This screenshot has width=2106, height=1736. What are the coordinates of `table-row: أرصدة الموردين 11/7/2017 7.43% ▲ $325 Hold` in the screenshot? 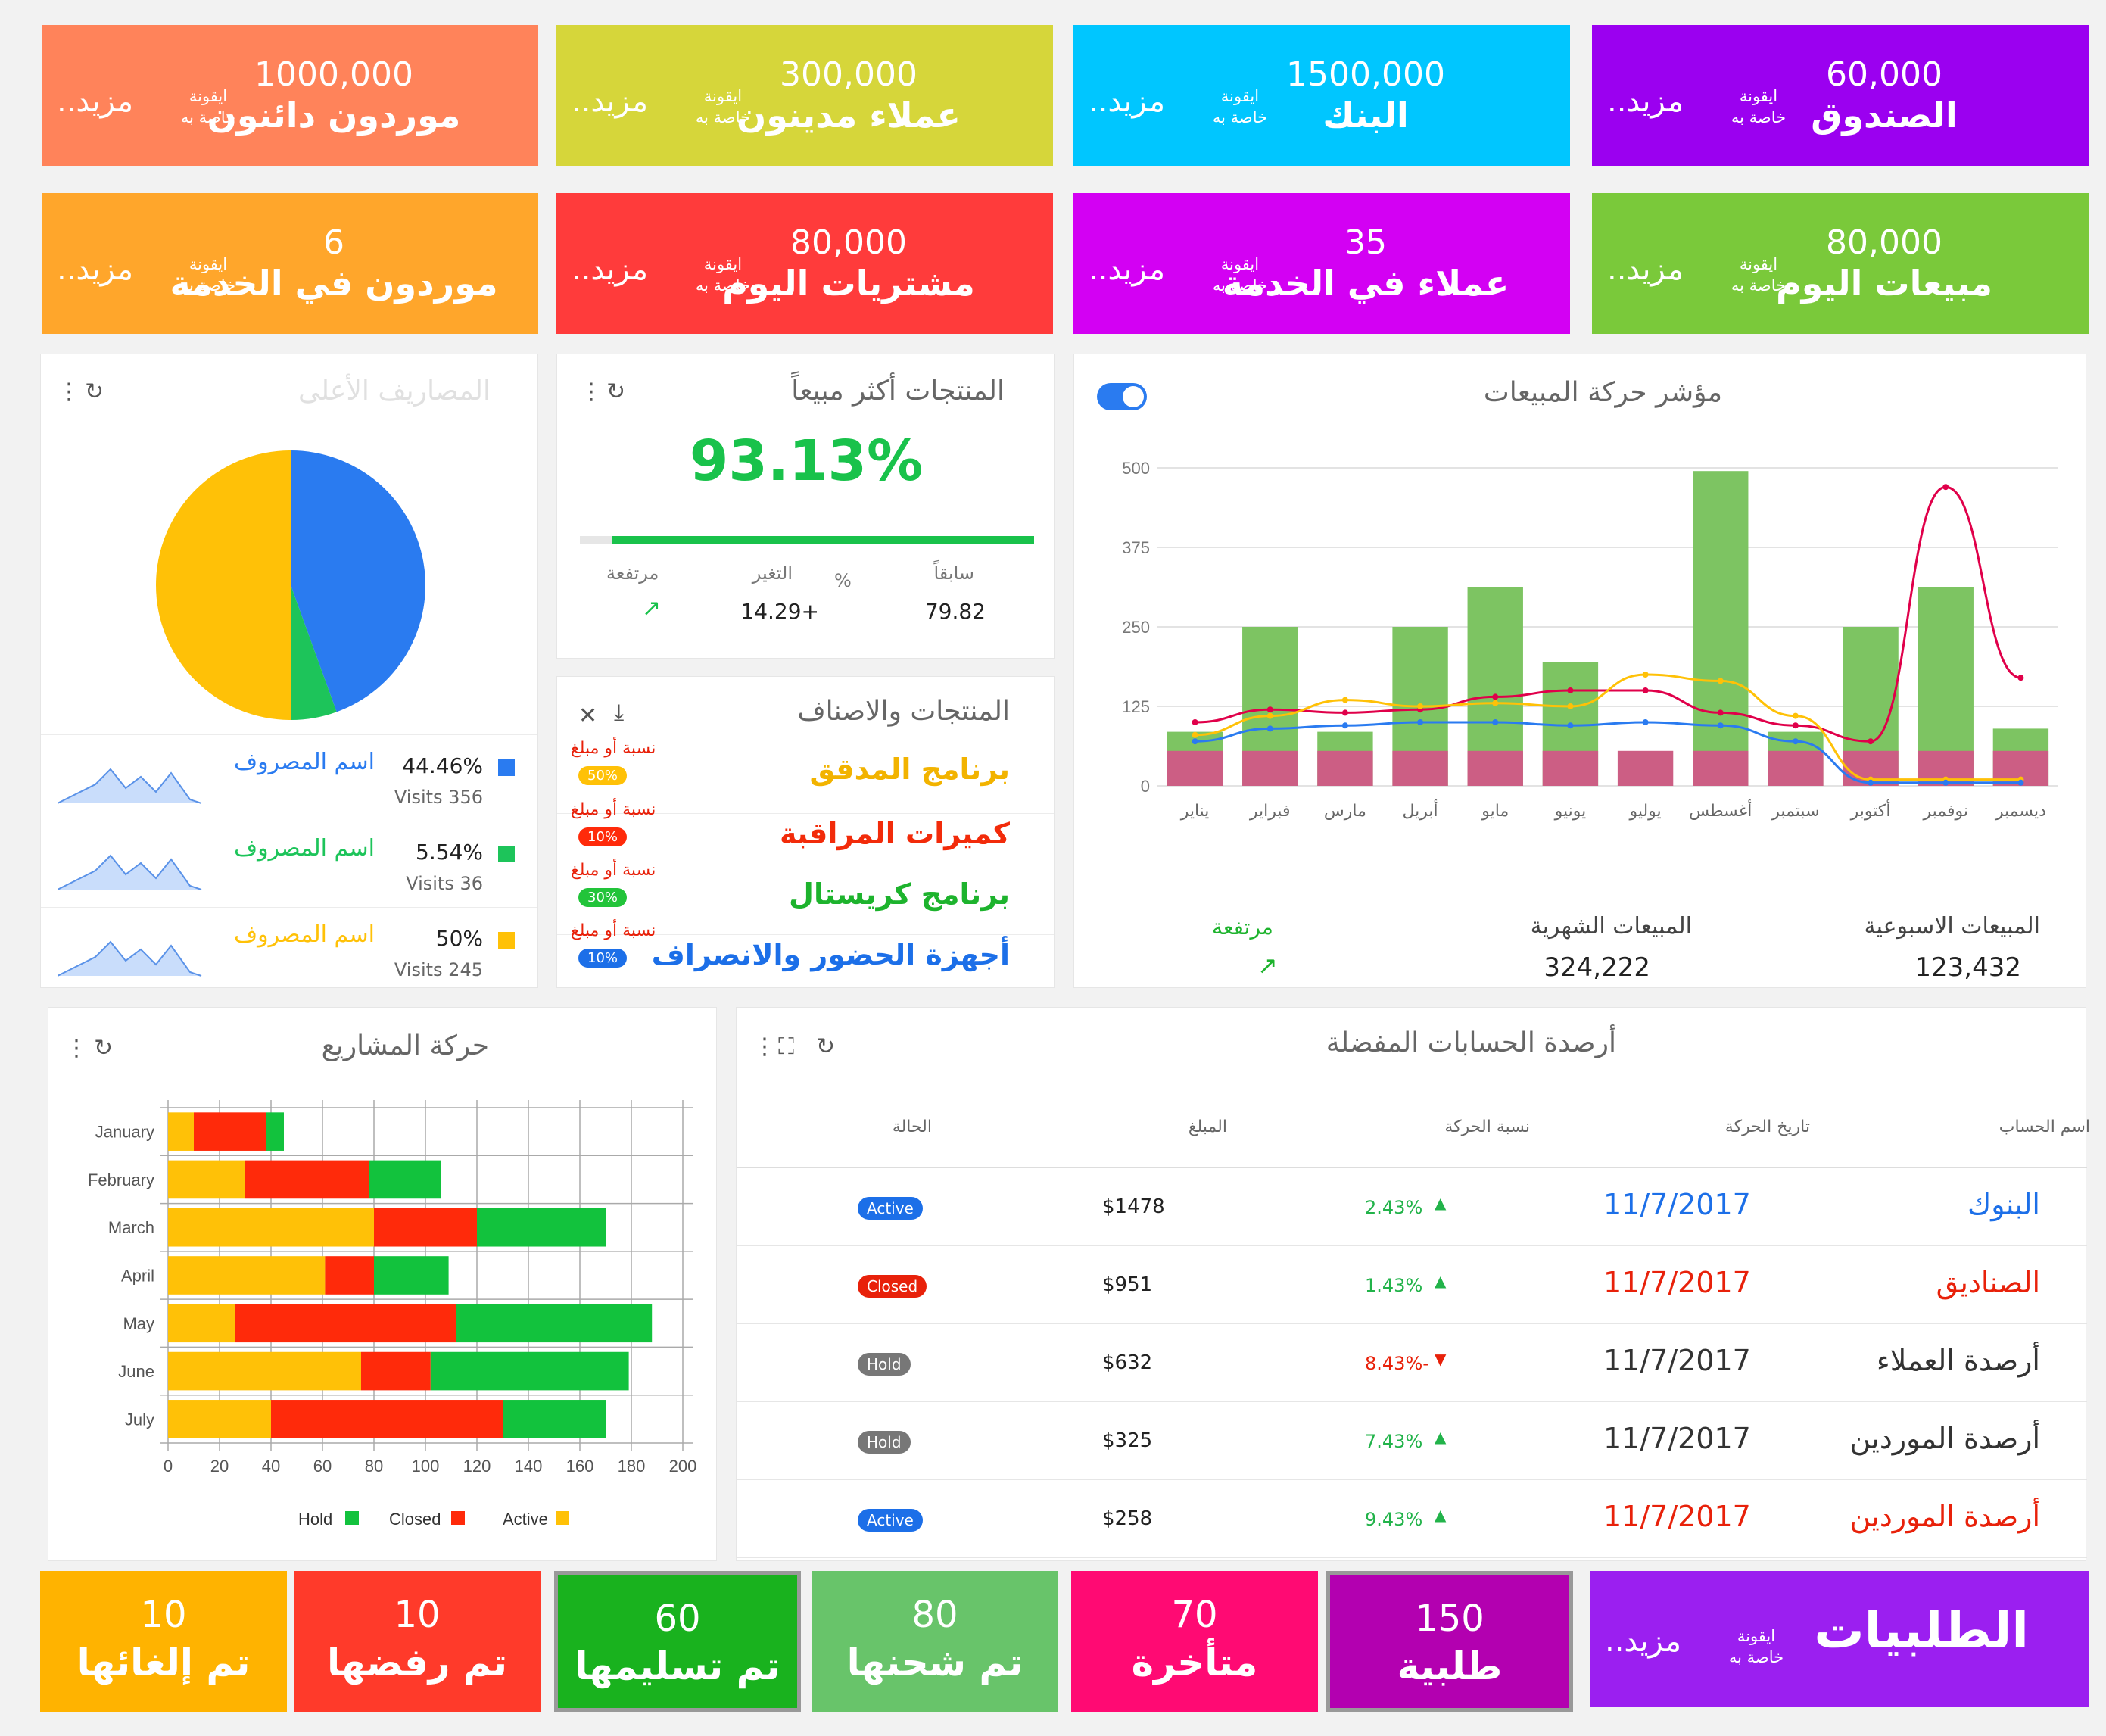 It's located at (1412, 1441).